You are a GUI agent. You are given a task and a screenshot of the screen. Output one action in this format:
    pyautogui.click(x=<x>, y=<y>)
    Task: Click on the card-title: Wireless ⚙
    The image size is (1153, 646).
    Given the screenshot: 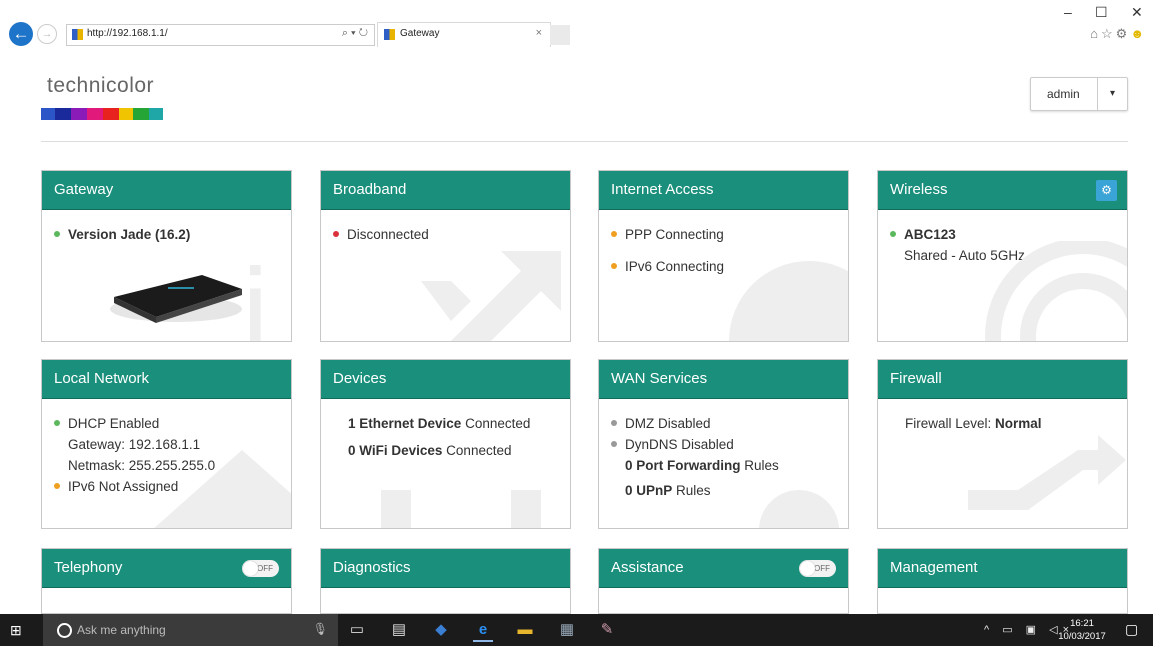 What is the action you would take?
    pyautogui.click(x=1002, y=190)
    